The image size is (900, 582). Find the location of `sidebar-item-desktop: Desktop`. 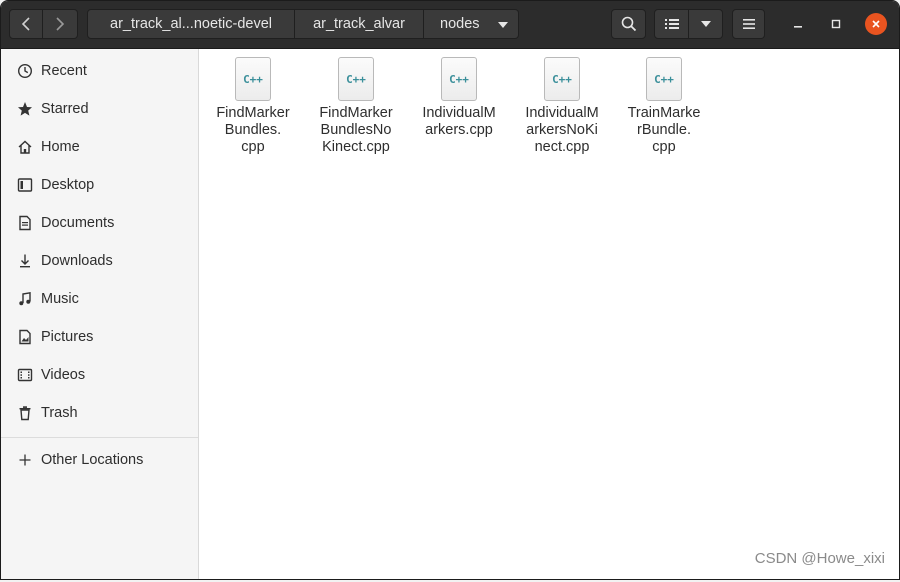

sidebar-item-desktop: Desktop is located at coordinates (99, 185).